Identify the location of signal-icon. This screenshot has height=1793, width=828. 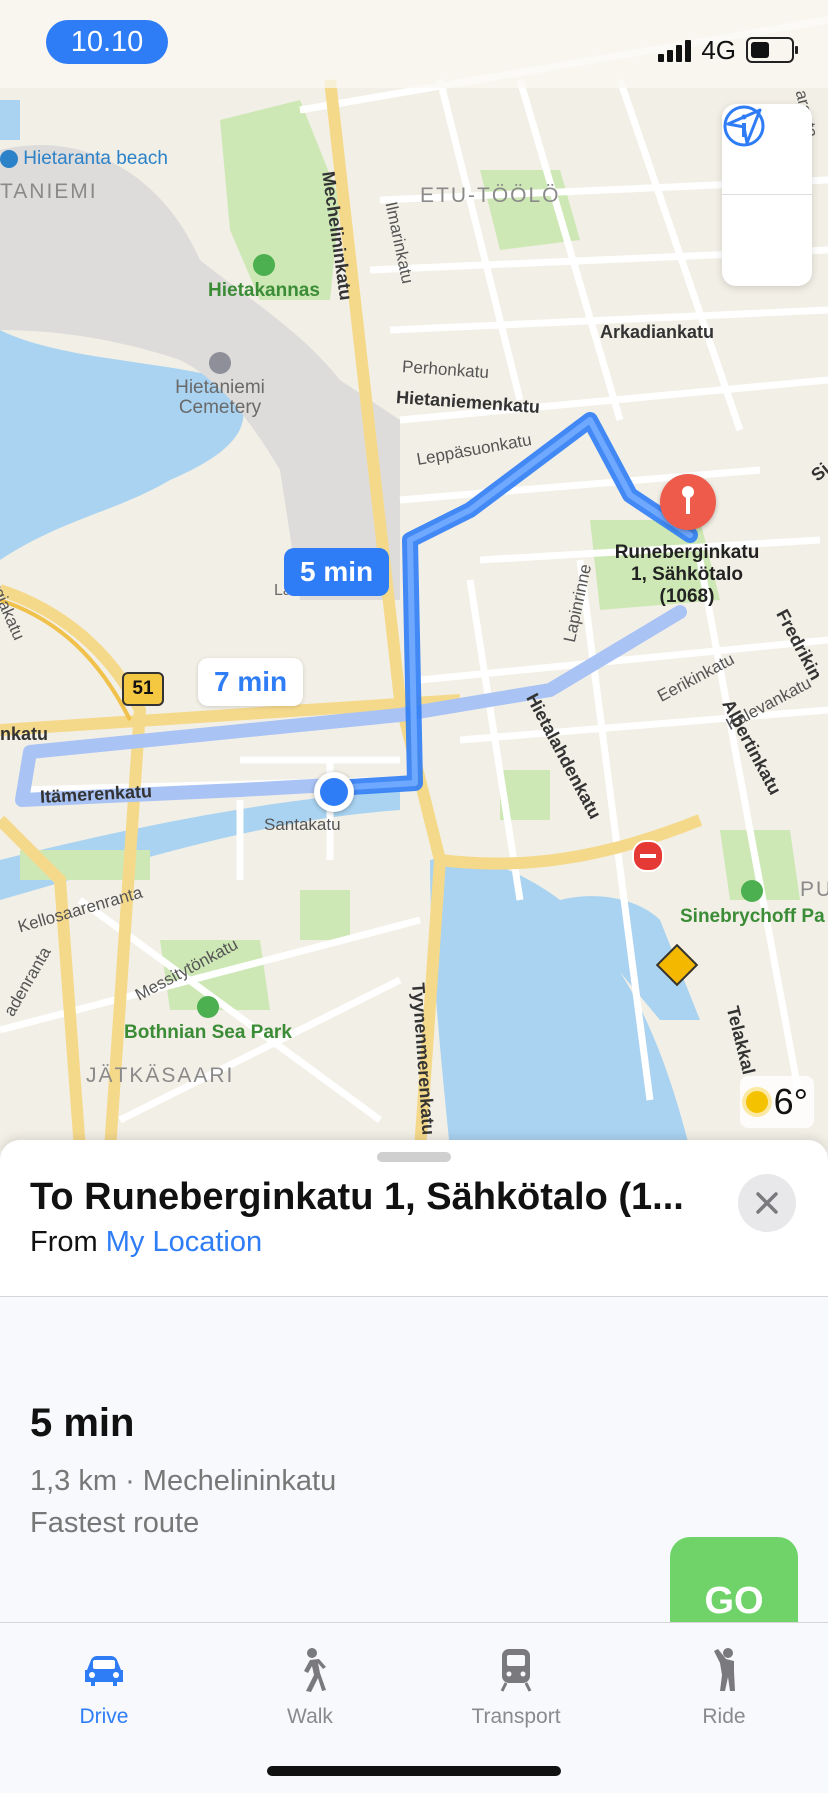
(675, 50).